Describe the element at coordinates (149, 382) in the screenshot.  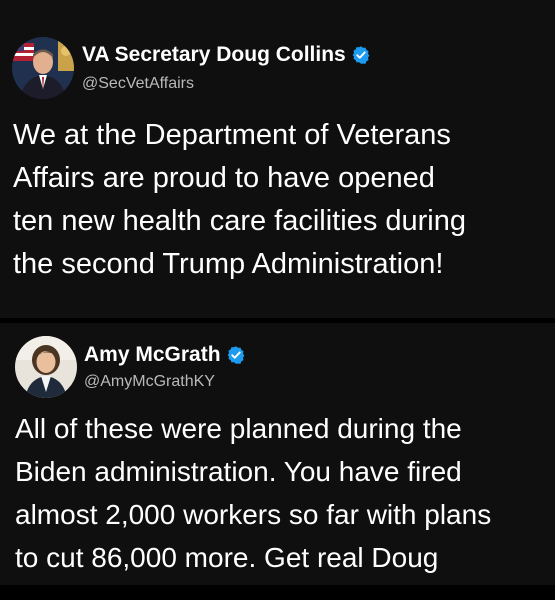
I see `user-handle: @AmyMcGrathKY` at that location.